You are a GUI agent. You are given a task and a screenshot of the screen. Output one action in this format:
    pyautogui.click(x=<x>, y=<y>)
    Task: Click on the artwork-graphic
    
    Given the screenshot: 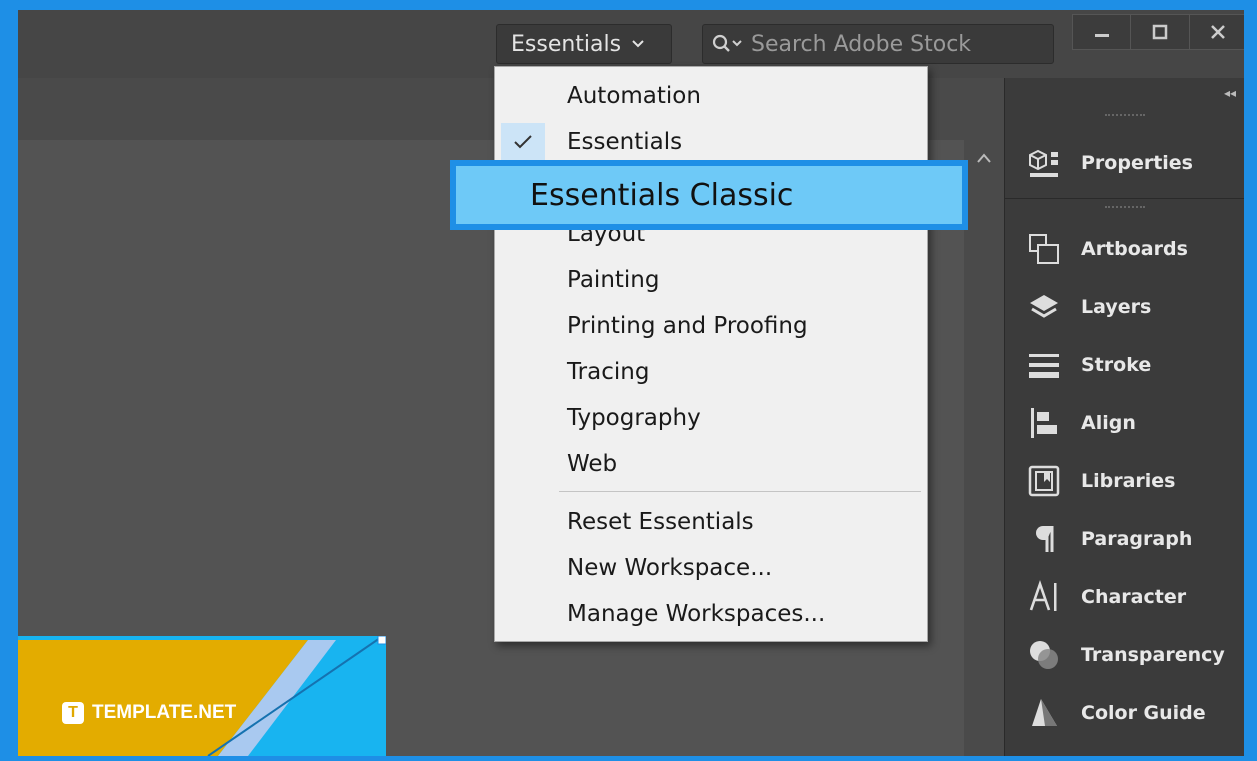 What is the action you would take?
    pyautogui.click(x=202, y=696)
    